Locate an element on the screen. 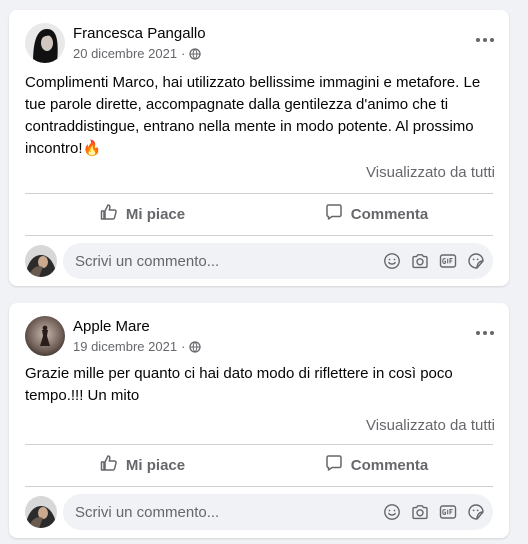 The width and height of the screenshot is (528, 544). post-meta: 19 dicembre 2021 · is located at coordinates (137, 346).